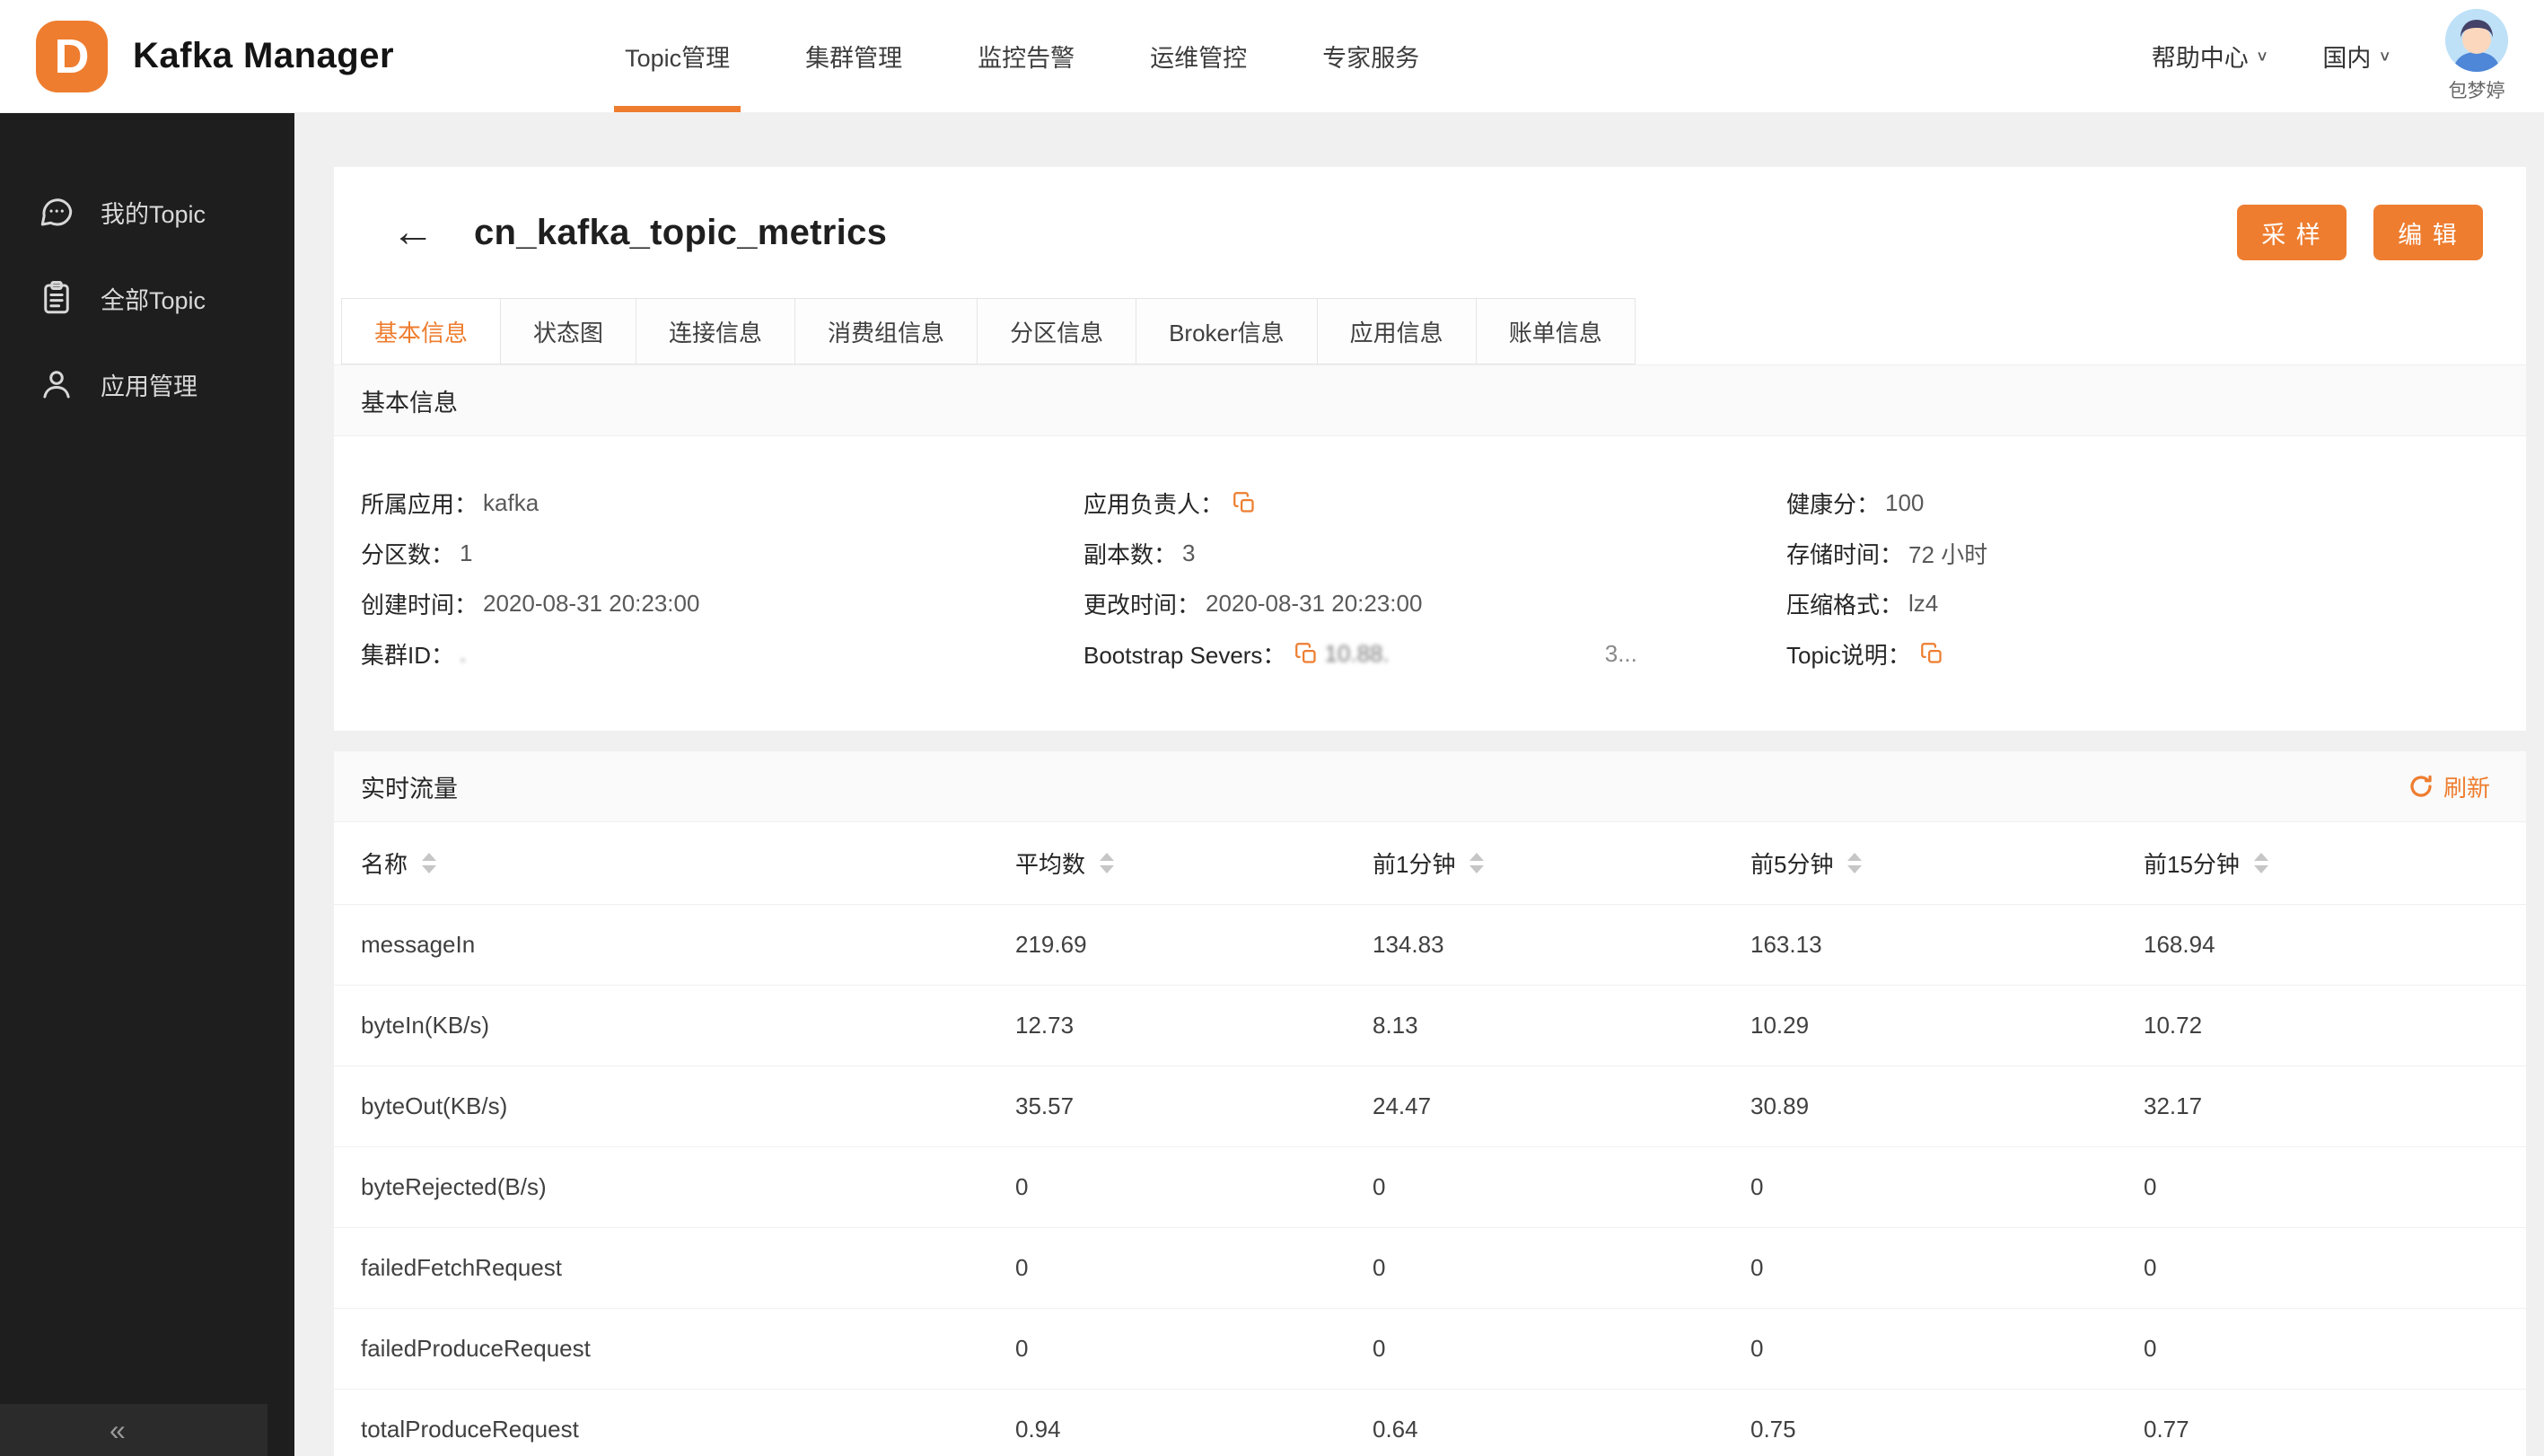 This screenshot has width=2544, height=1456. What do you see at coordinates (1057, 331) in the screenshot?
I see `tab-partition-info: 分区信息` at bounding box center [1057, 331].